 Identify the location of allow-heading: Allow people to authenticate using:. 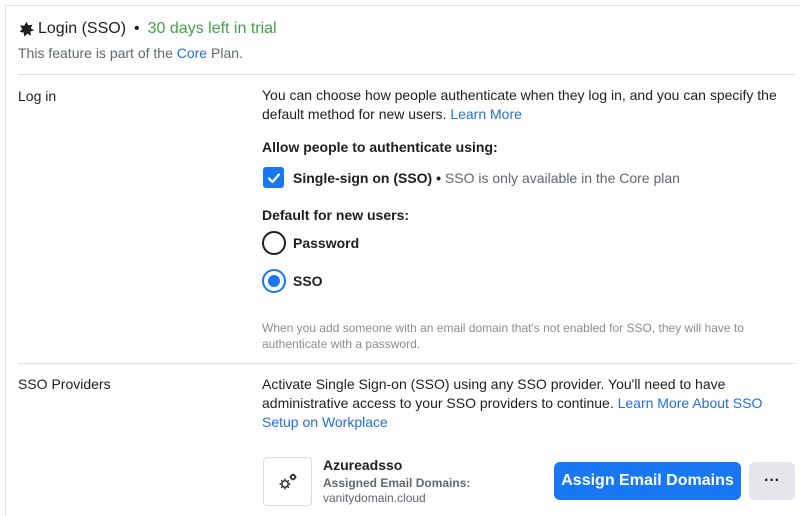
(380, 147).